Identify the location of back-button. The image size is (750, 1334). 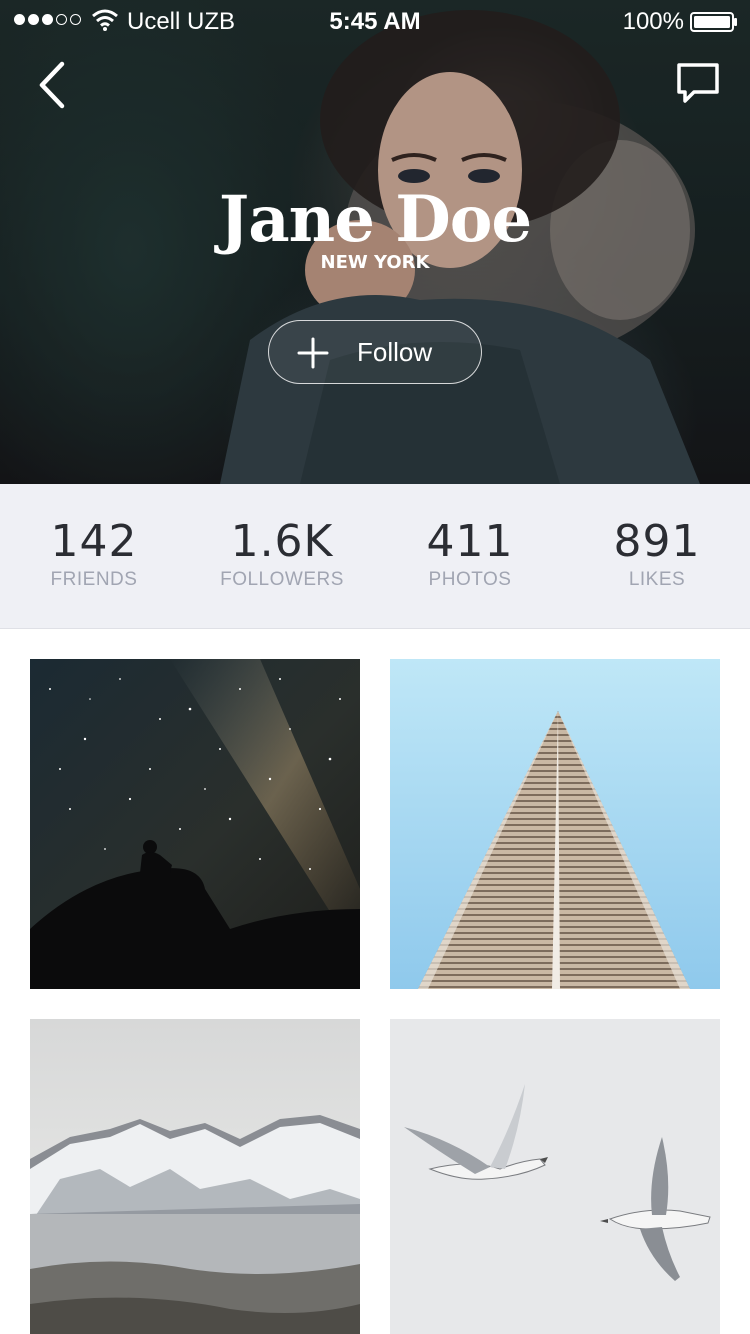
(54, 85).